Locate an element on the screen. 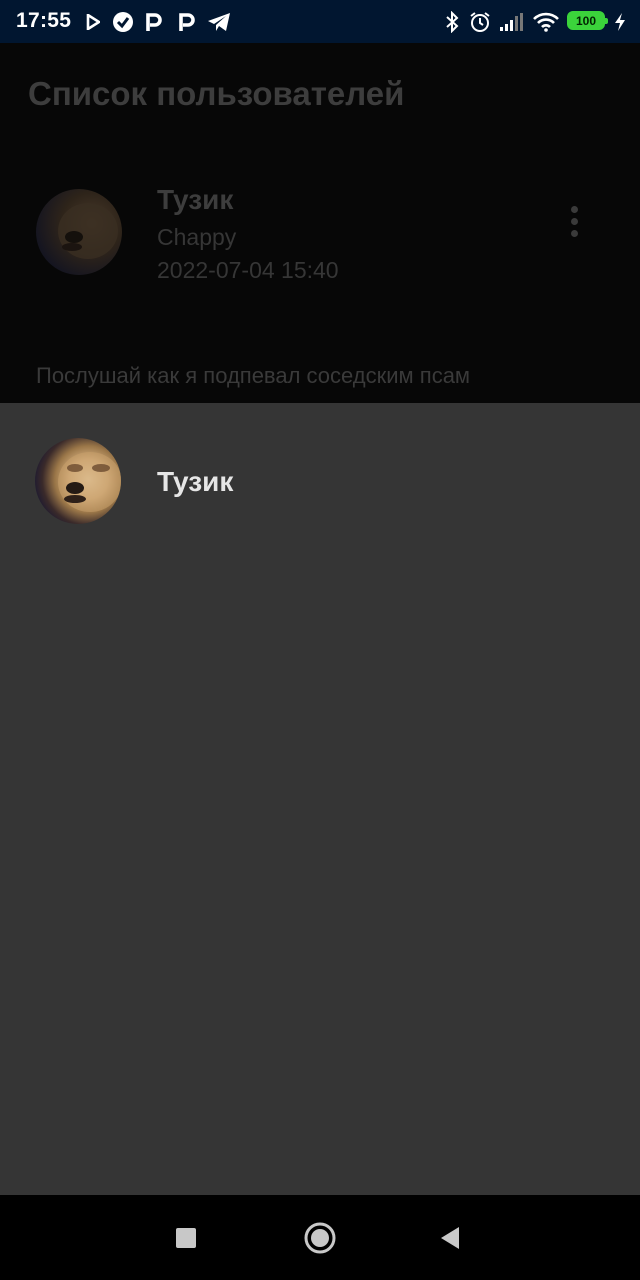 This screenshot has width=640, height=1280. recents-square-icon is located at coordinates (186, 1237).